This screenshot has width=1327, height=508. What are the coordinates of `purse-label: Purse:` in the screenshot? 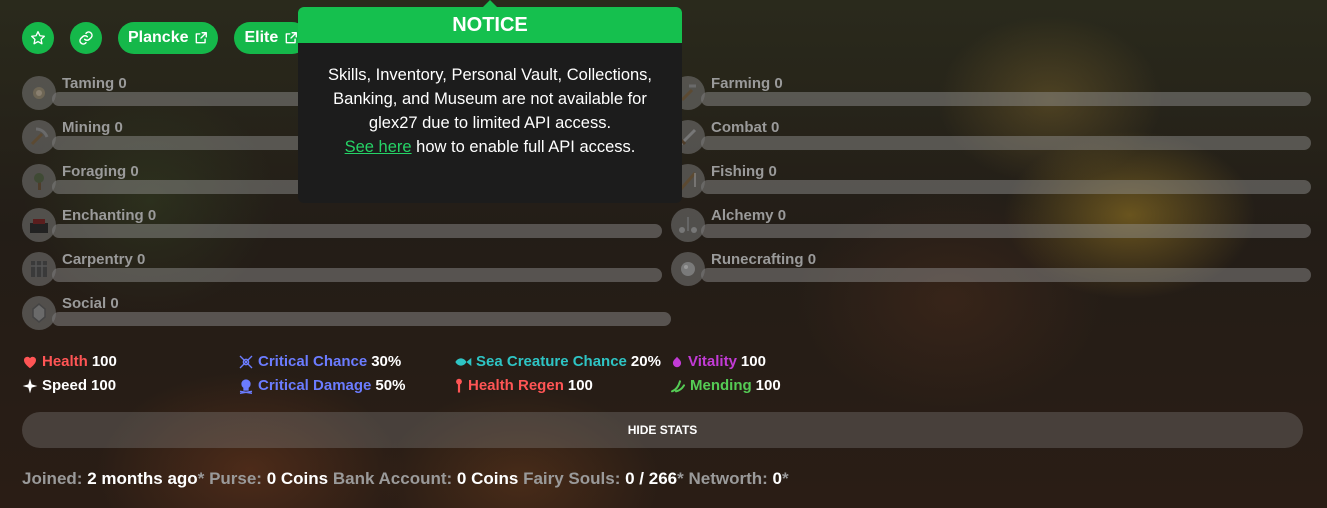 It's located at (235, 478).